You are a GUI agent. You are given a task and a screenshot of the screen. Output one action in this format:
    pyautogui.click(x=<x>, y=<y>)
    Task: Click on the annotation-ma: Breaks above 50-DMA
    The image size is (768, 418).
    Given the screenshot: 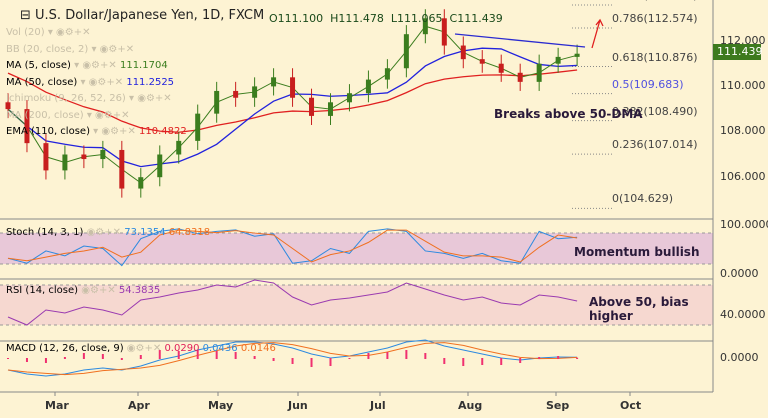 What is the action you would take?
    pyautogui.click(x=568, y=114)
    